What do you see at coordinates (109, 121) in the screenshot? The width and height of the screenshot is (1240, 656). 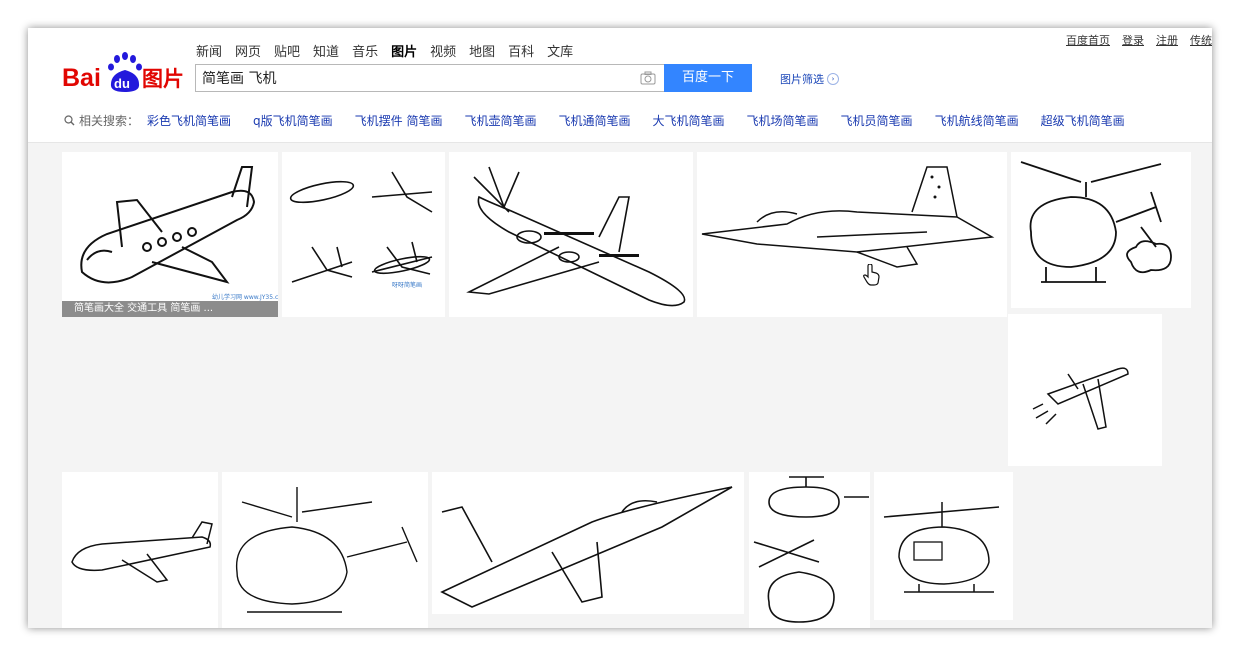 I see `related-label: 相关搜索：` at bounding box center [109, 121].